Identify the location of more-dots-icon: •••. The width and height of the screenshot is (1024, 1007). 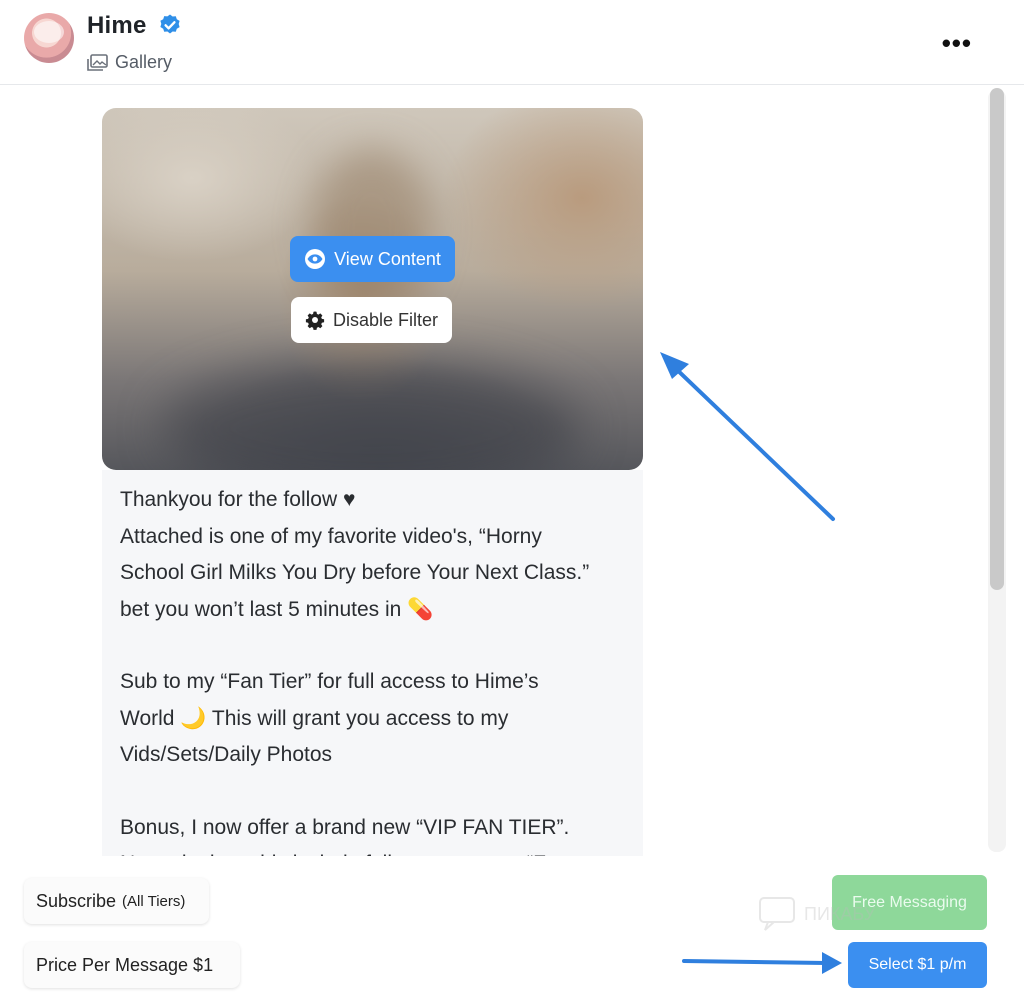
(957, 43).